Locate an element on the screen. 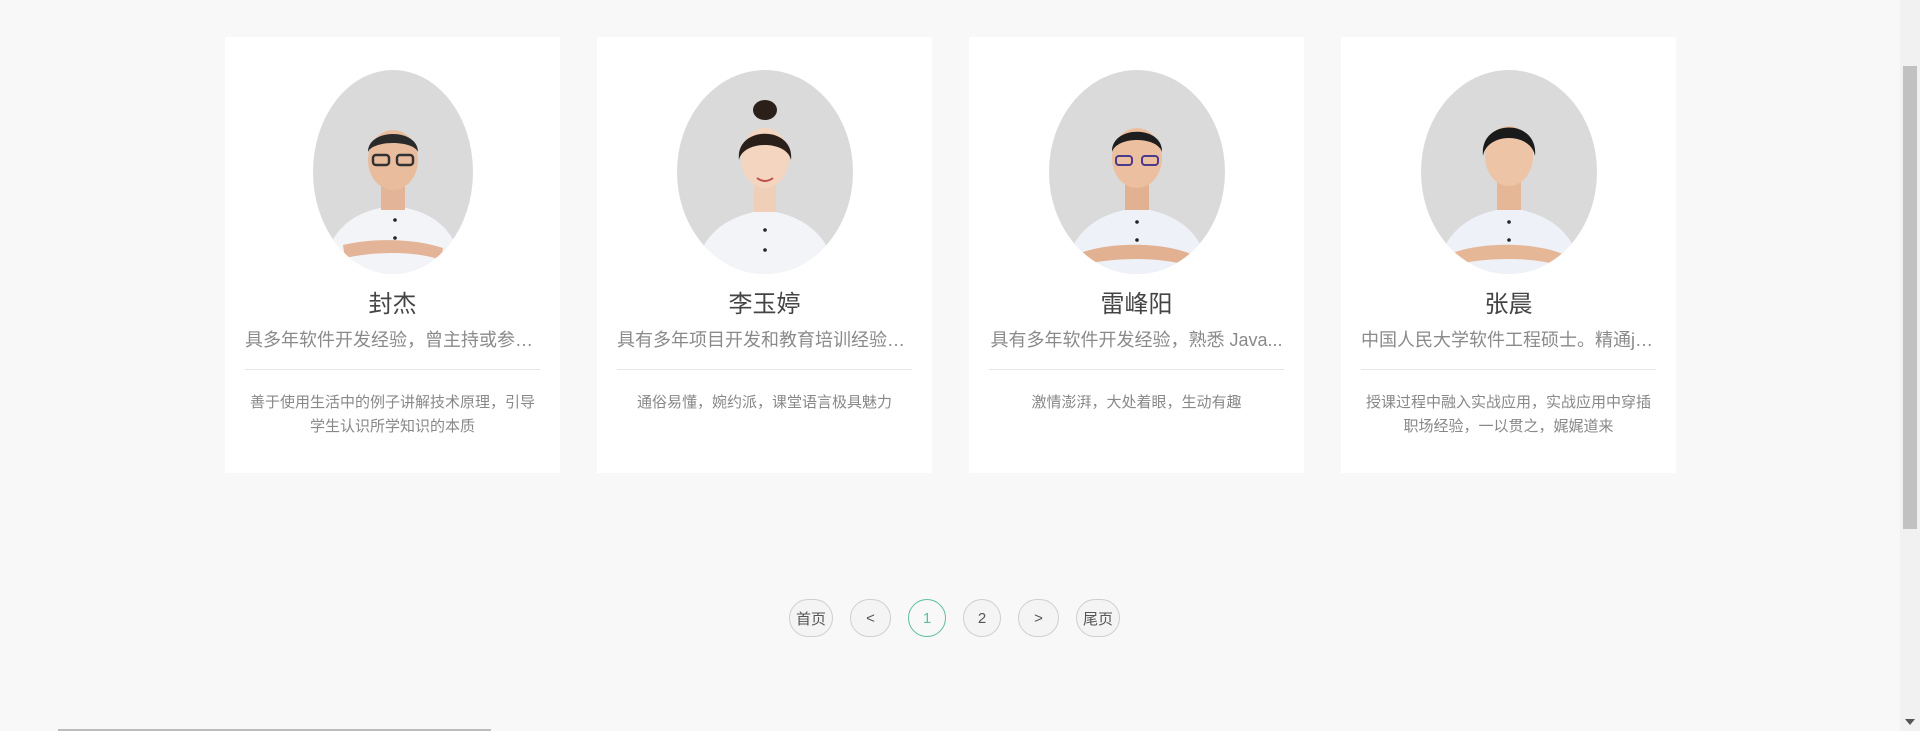 The image size is (1920, 731). teacher-name: 雷峰阳 is located at coordinates (1136, 304).